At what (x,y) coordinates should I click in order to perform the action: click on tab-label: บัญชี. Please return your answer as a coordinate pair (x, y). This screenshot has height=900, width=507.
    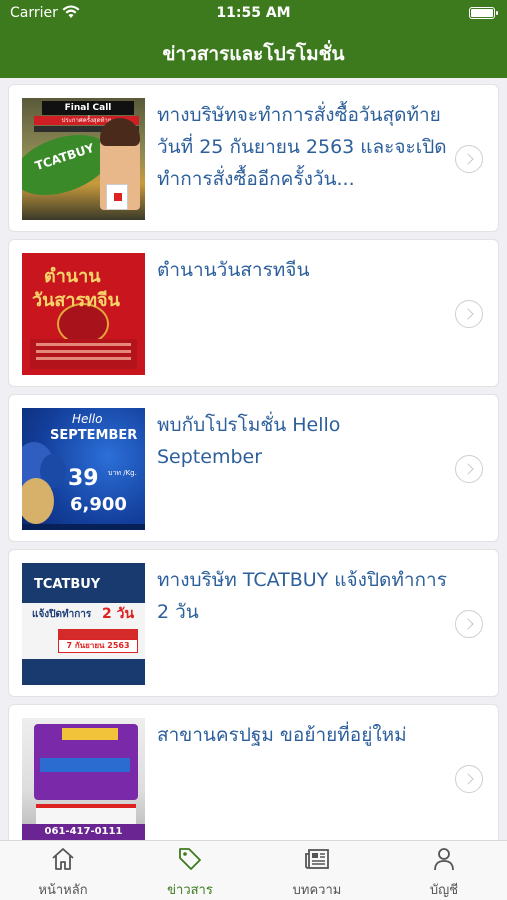
    Looking at the image, I should click on (444, 890).